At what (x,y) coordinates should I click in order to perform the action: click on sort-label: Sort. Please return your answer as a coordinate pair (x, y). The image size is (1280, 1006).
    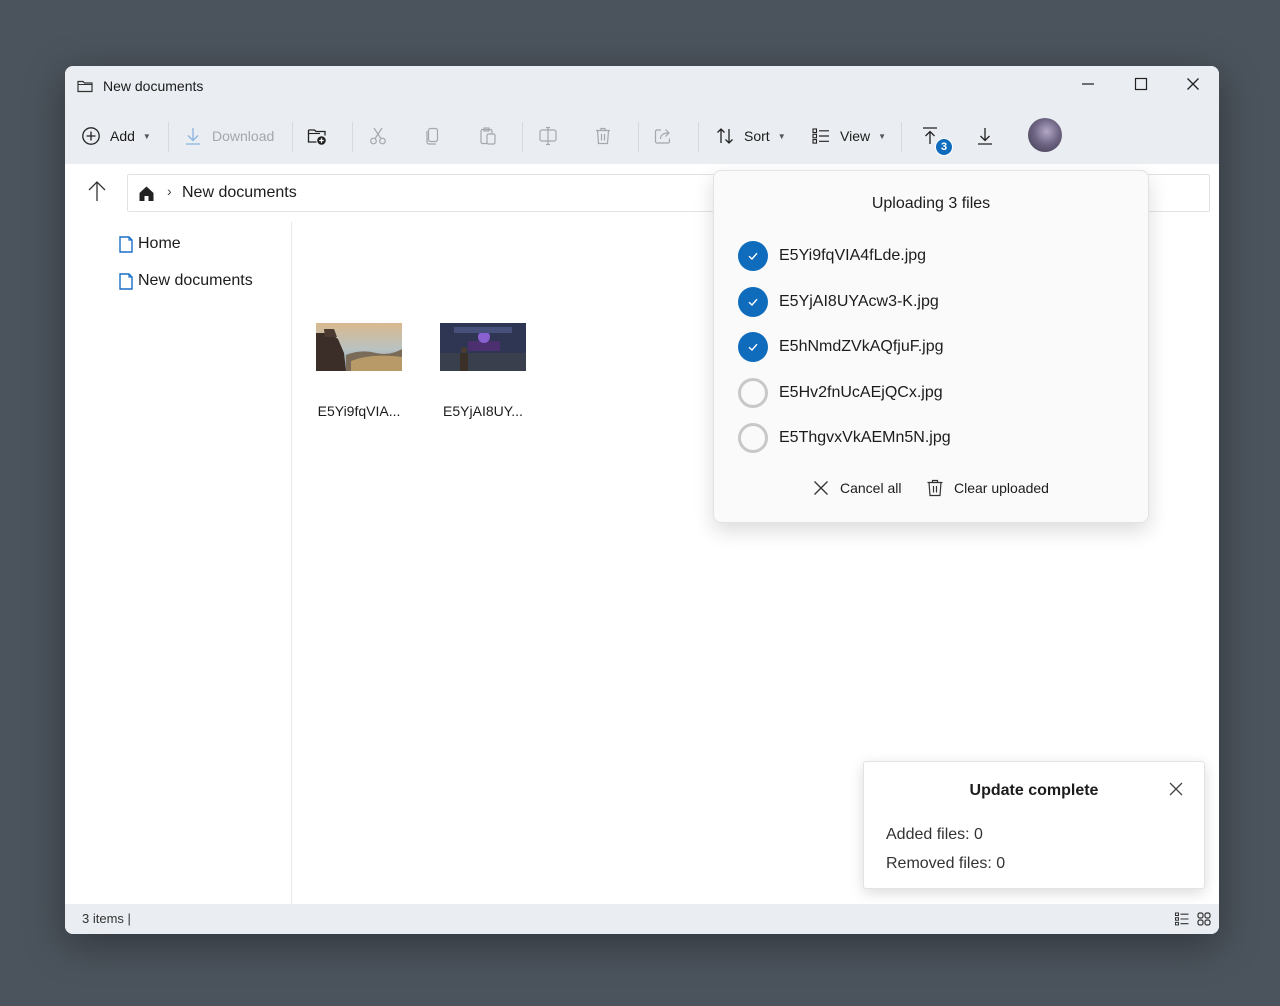
    Looking at the image, I should click on (757, 136).